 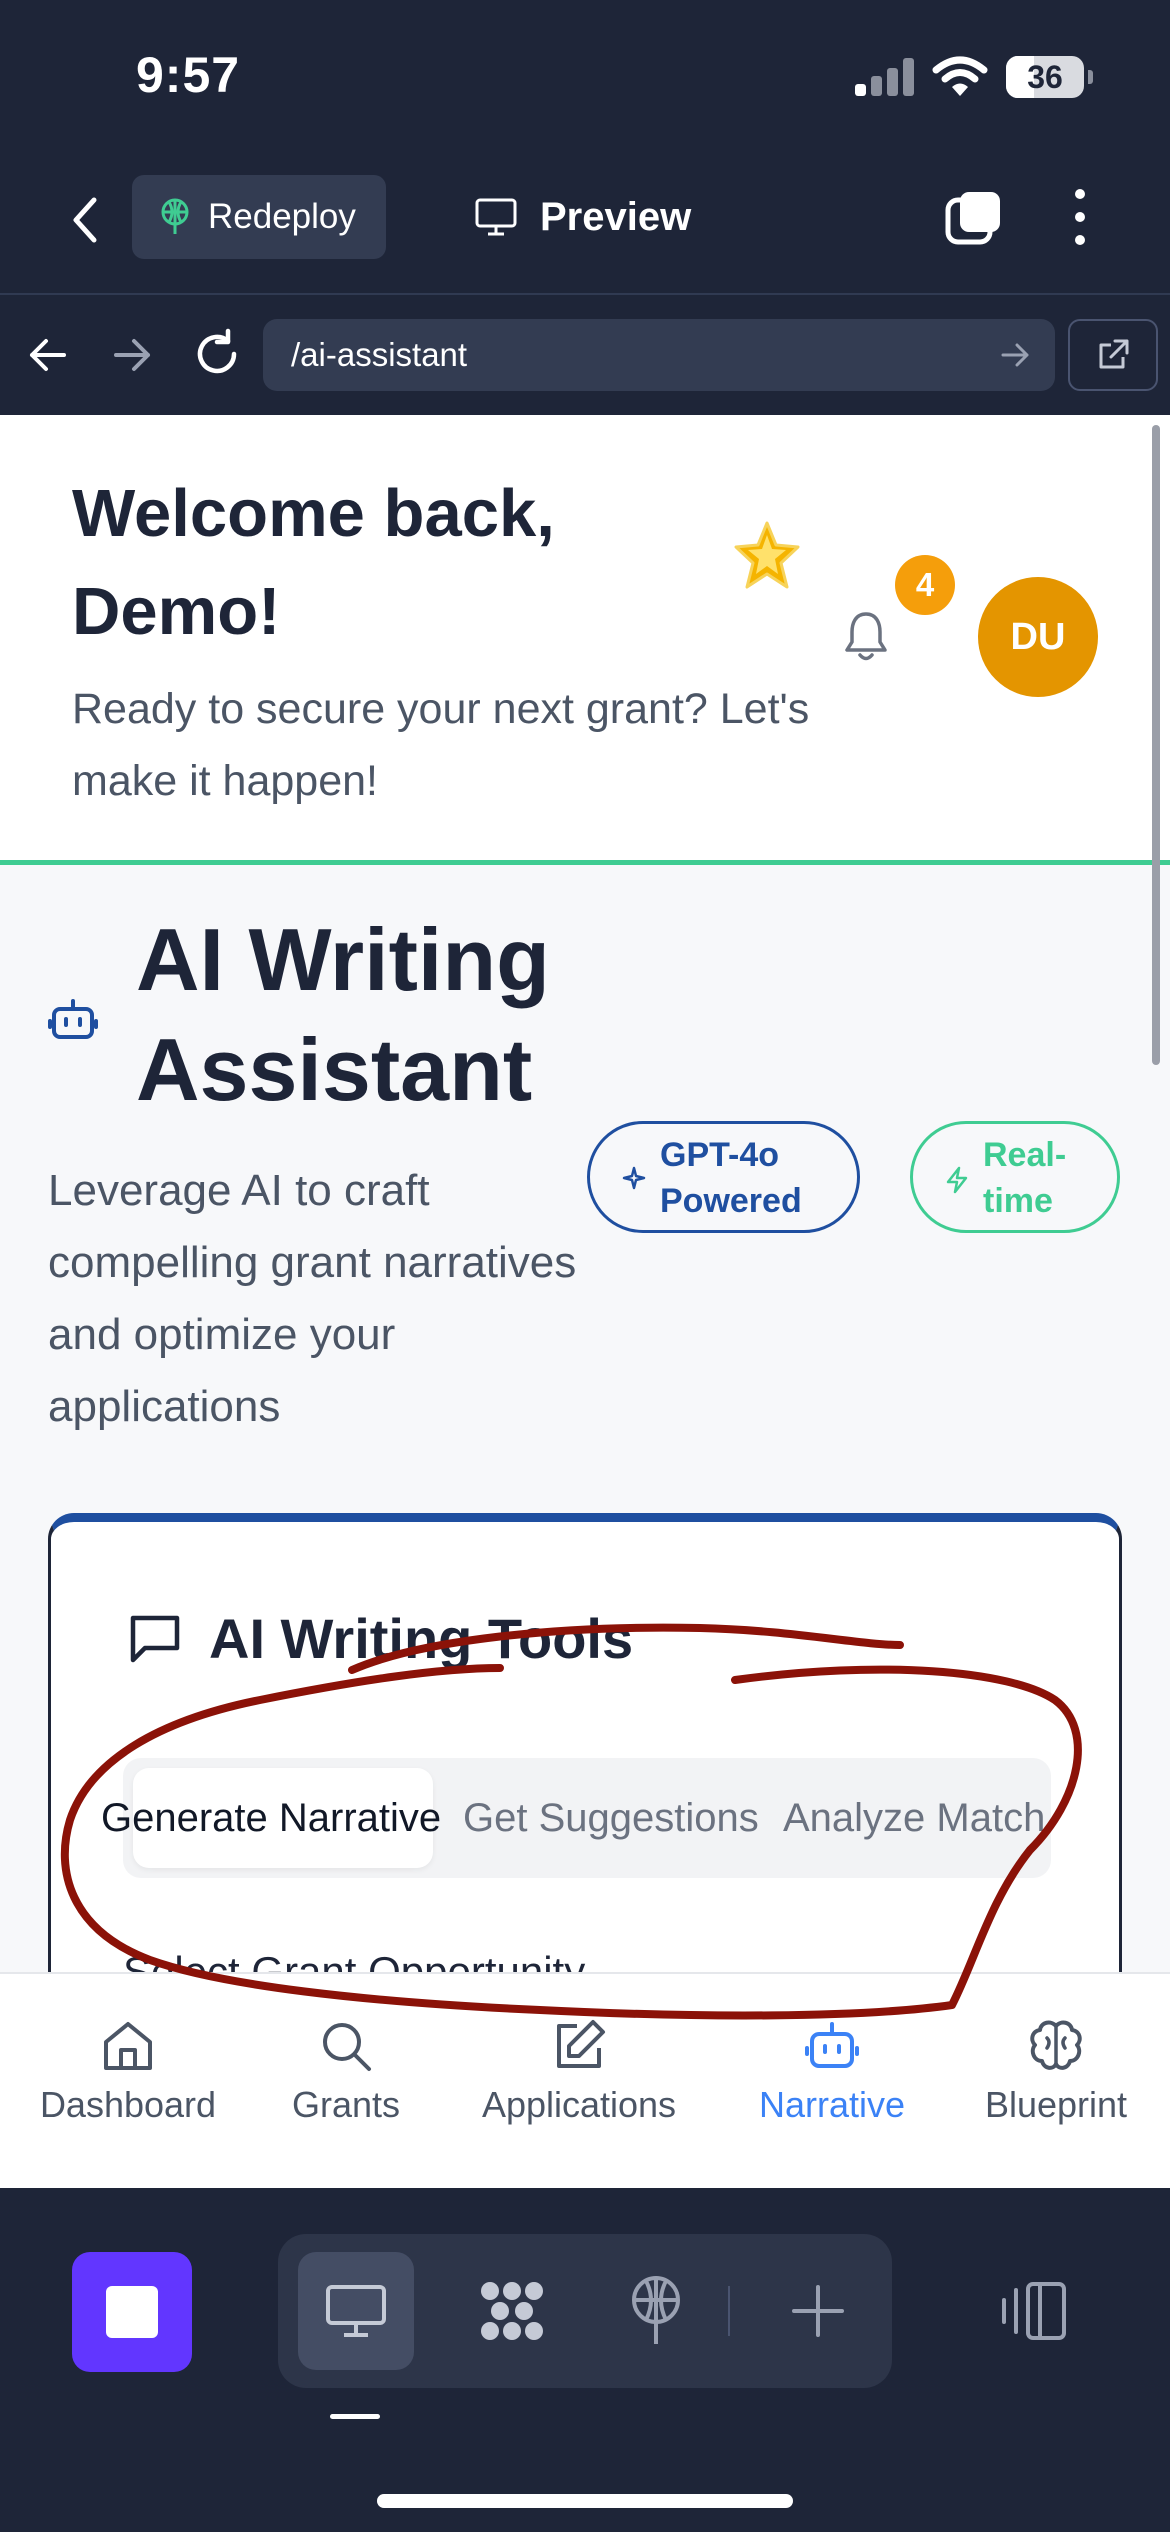 I want to click on page-title: AI Writing Assistant, so click(x=343, y=1014).